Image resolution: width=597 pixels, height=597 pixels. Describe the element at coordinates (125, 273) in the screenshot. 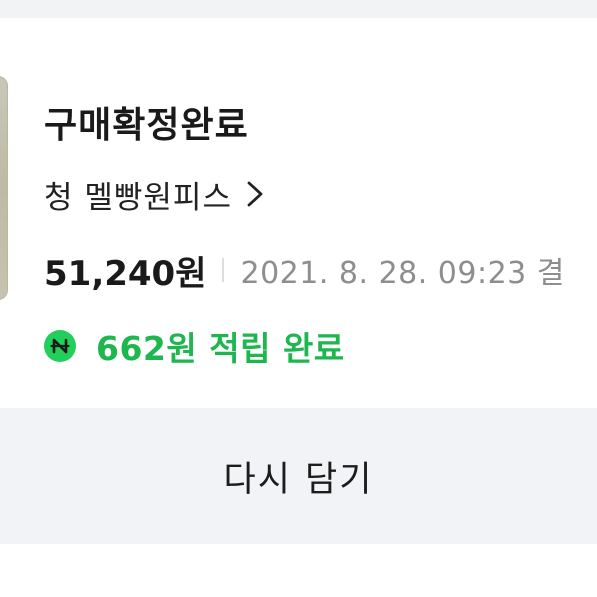

I see `price: 51,240원` at that location.